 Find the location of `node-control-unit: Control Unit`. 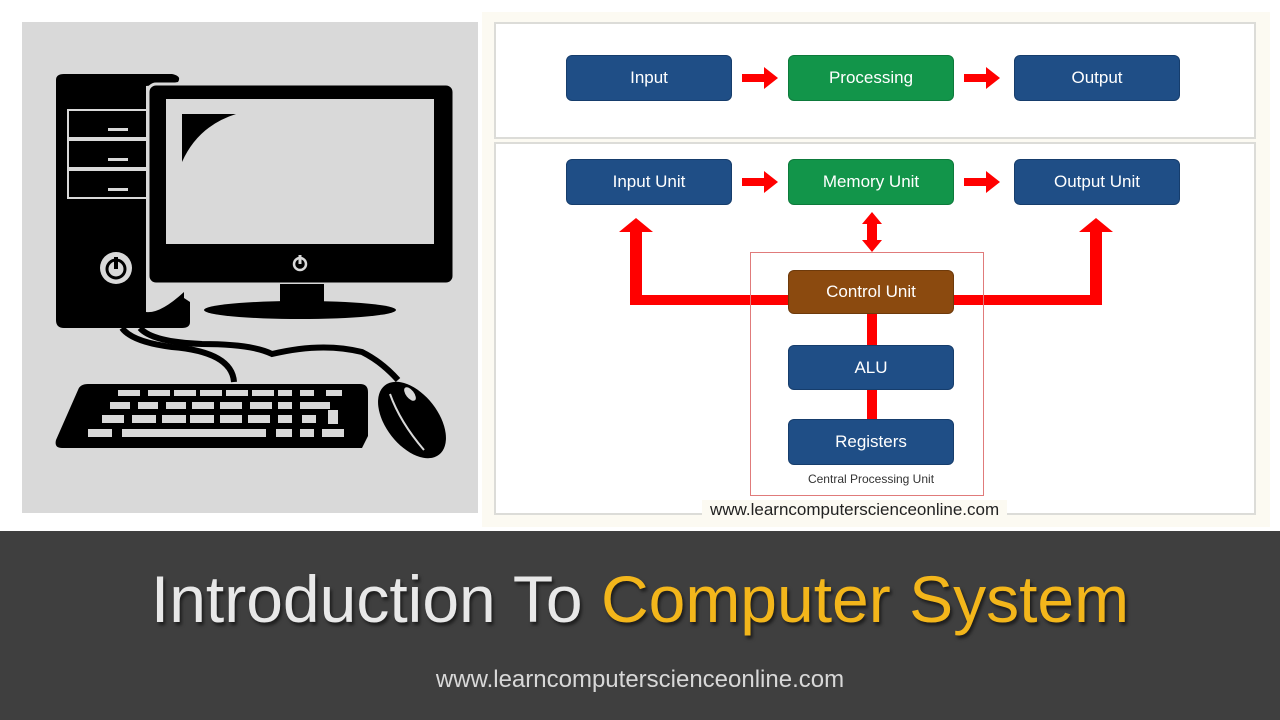

node-control-unit: Control Unit is located at coordinates (871, 292).